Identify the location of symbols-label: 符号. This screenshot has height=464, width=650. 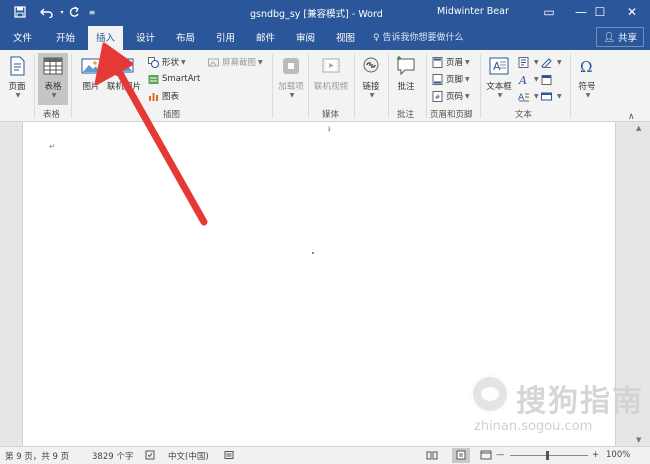
(587, 87).